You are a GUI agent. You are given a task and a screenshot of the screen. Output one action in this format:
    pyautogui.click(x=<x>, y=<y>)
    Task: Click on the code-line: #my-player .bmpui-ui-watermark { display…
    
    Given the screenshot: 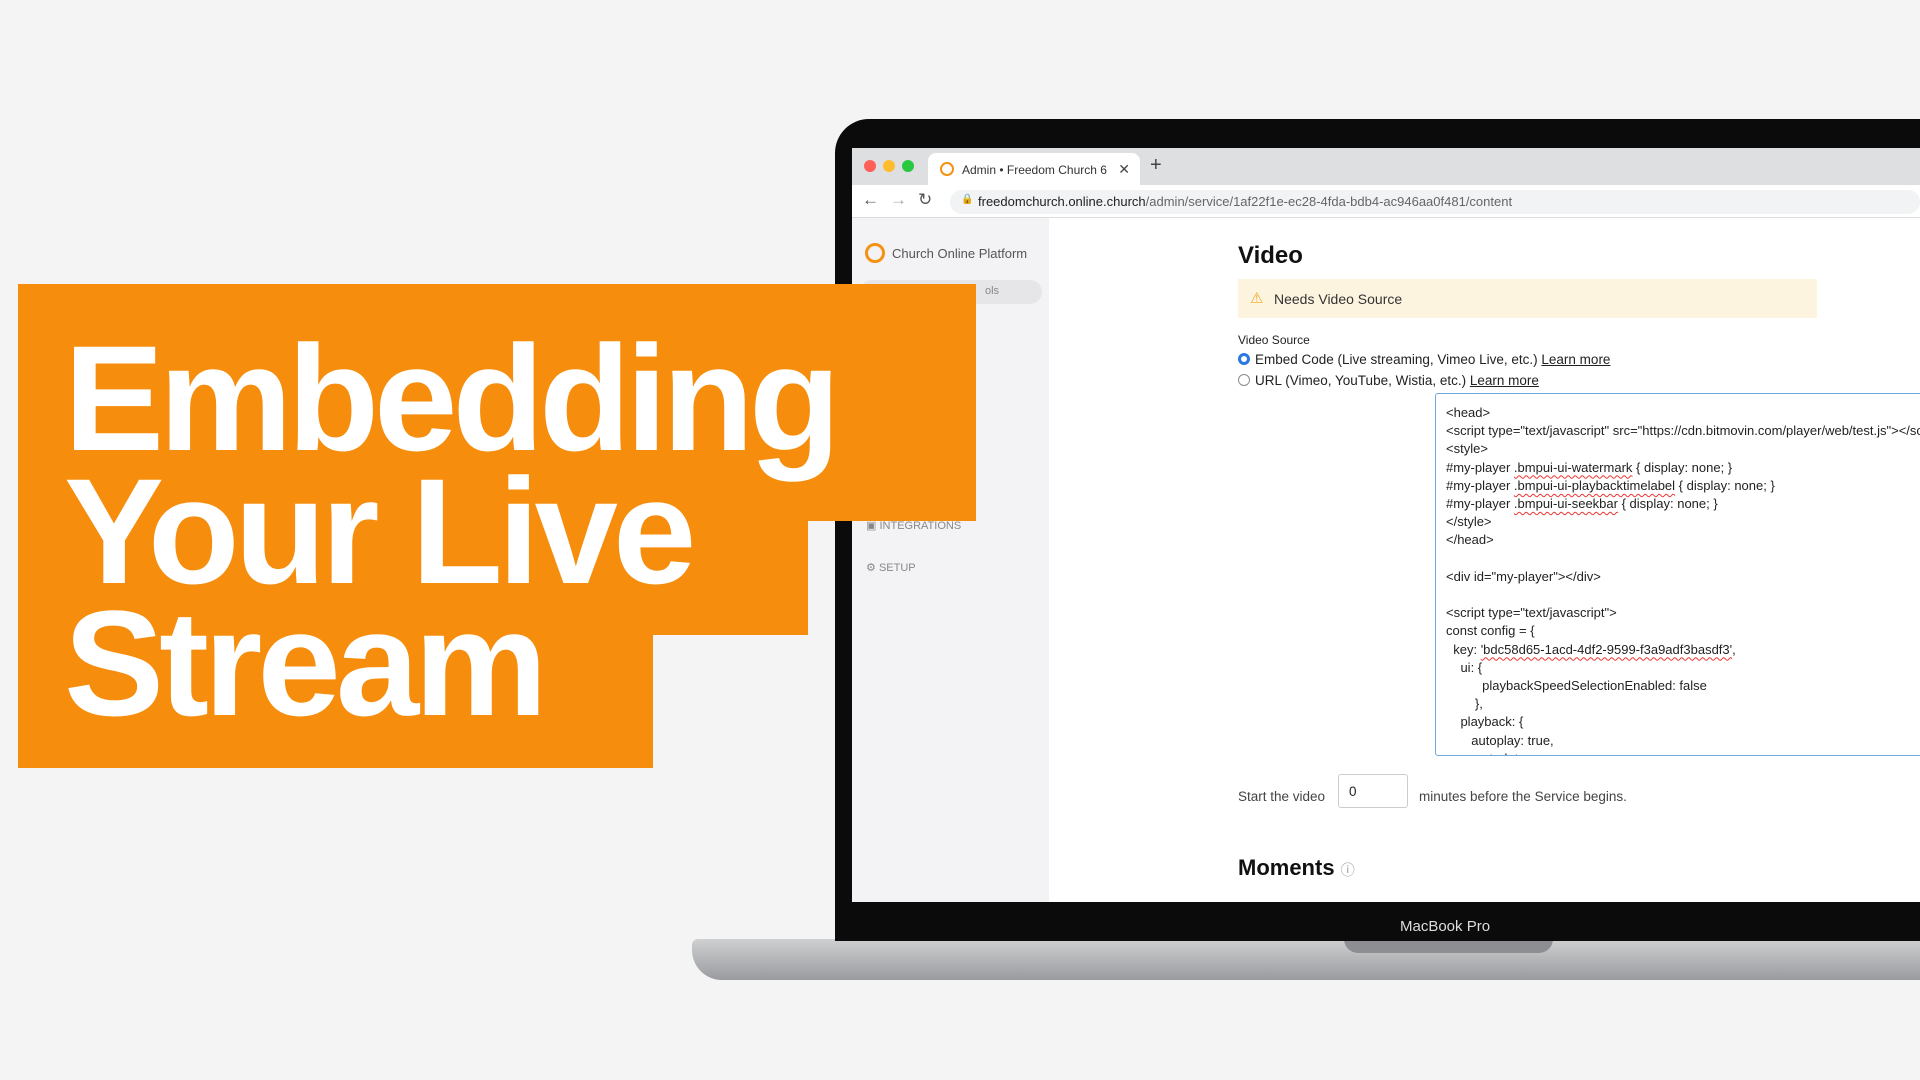 What is the action you would take?
    pyautogui.click(x=1589, y=467)
    